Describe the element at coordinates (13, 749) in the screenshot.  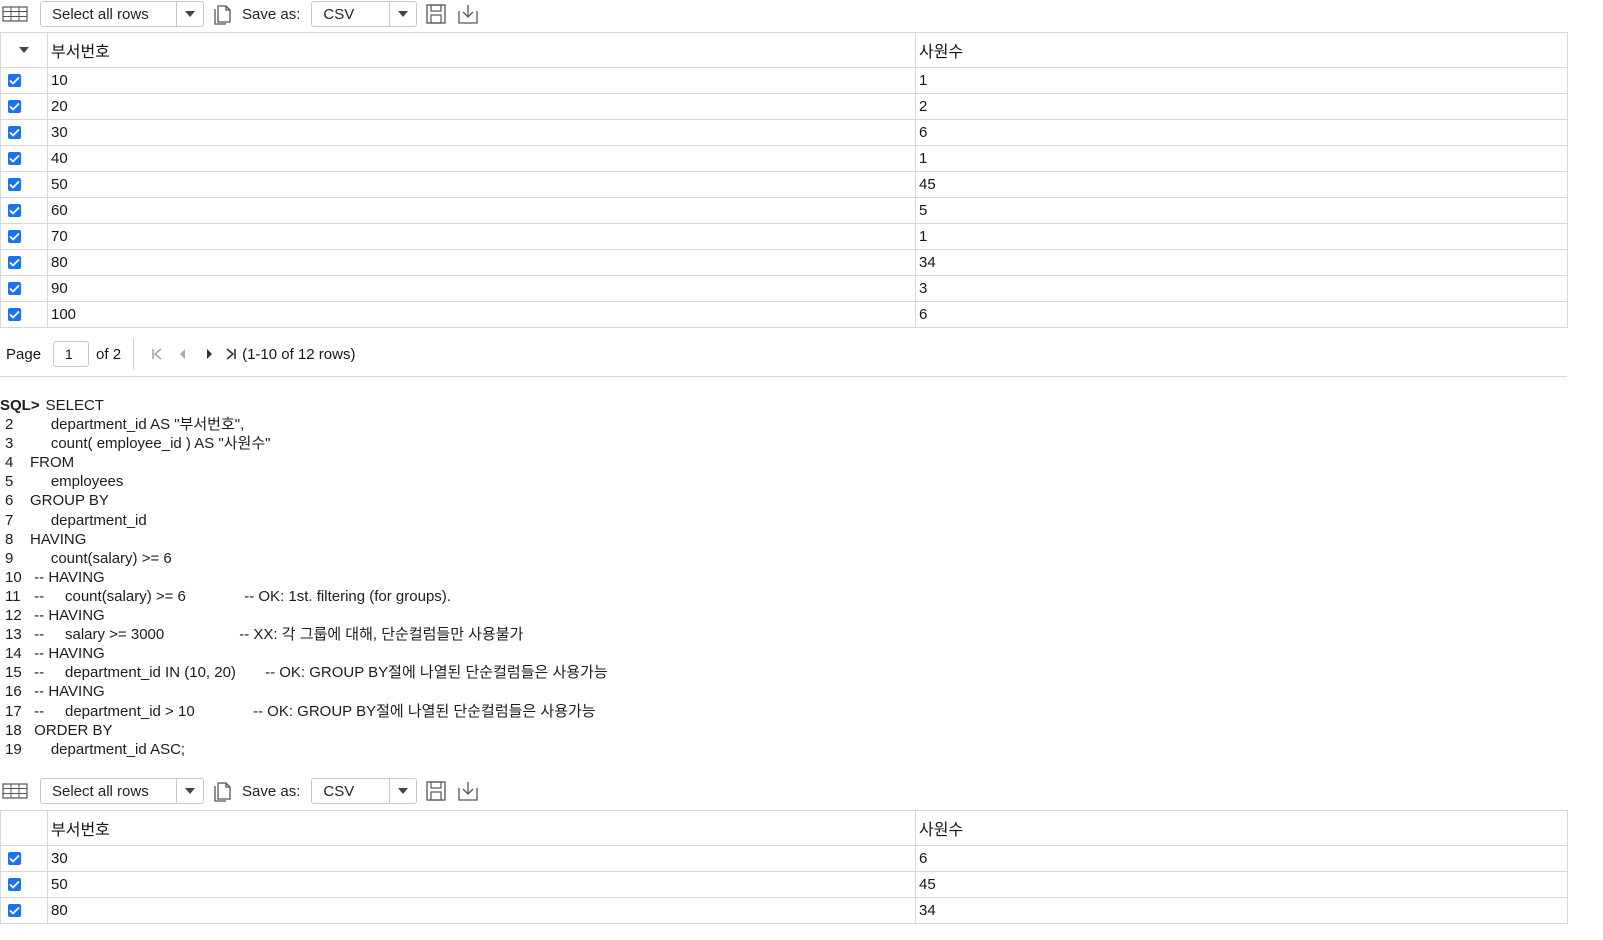
I see `line-number: 19` at that location.